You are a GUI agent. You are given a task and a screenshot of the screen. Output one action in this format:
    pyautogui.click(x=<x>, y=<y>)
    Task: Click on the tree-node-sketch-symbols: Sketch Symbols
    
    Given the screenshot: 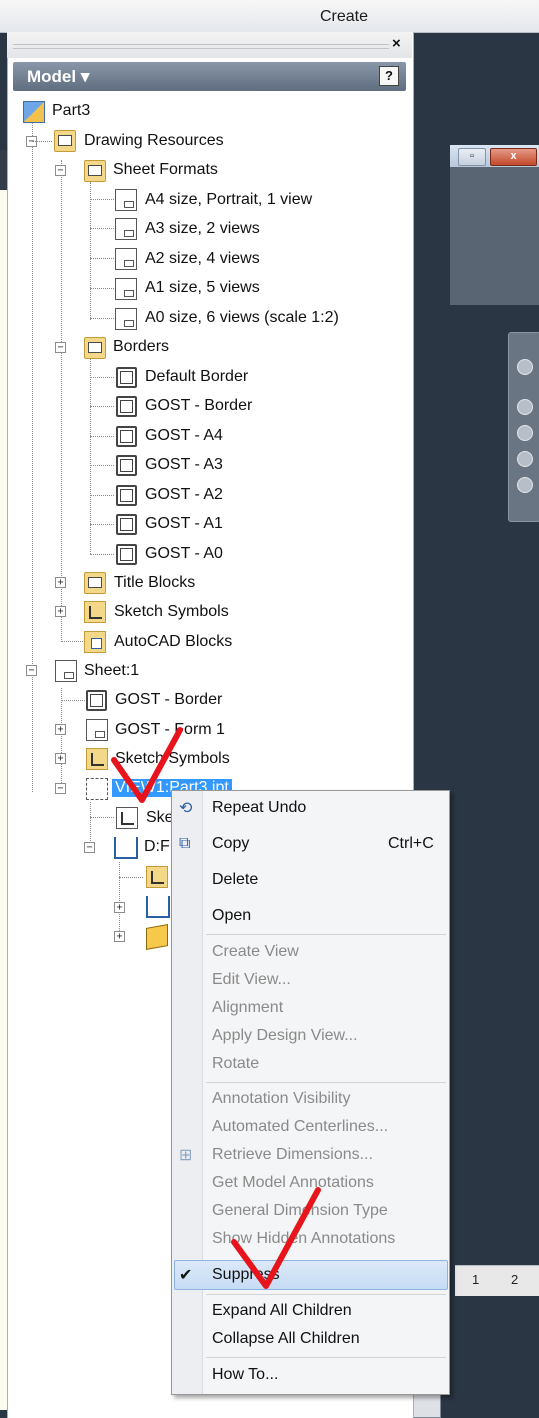 What is the action you would take?
    pyautogui.click(x=171, y=612)
    